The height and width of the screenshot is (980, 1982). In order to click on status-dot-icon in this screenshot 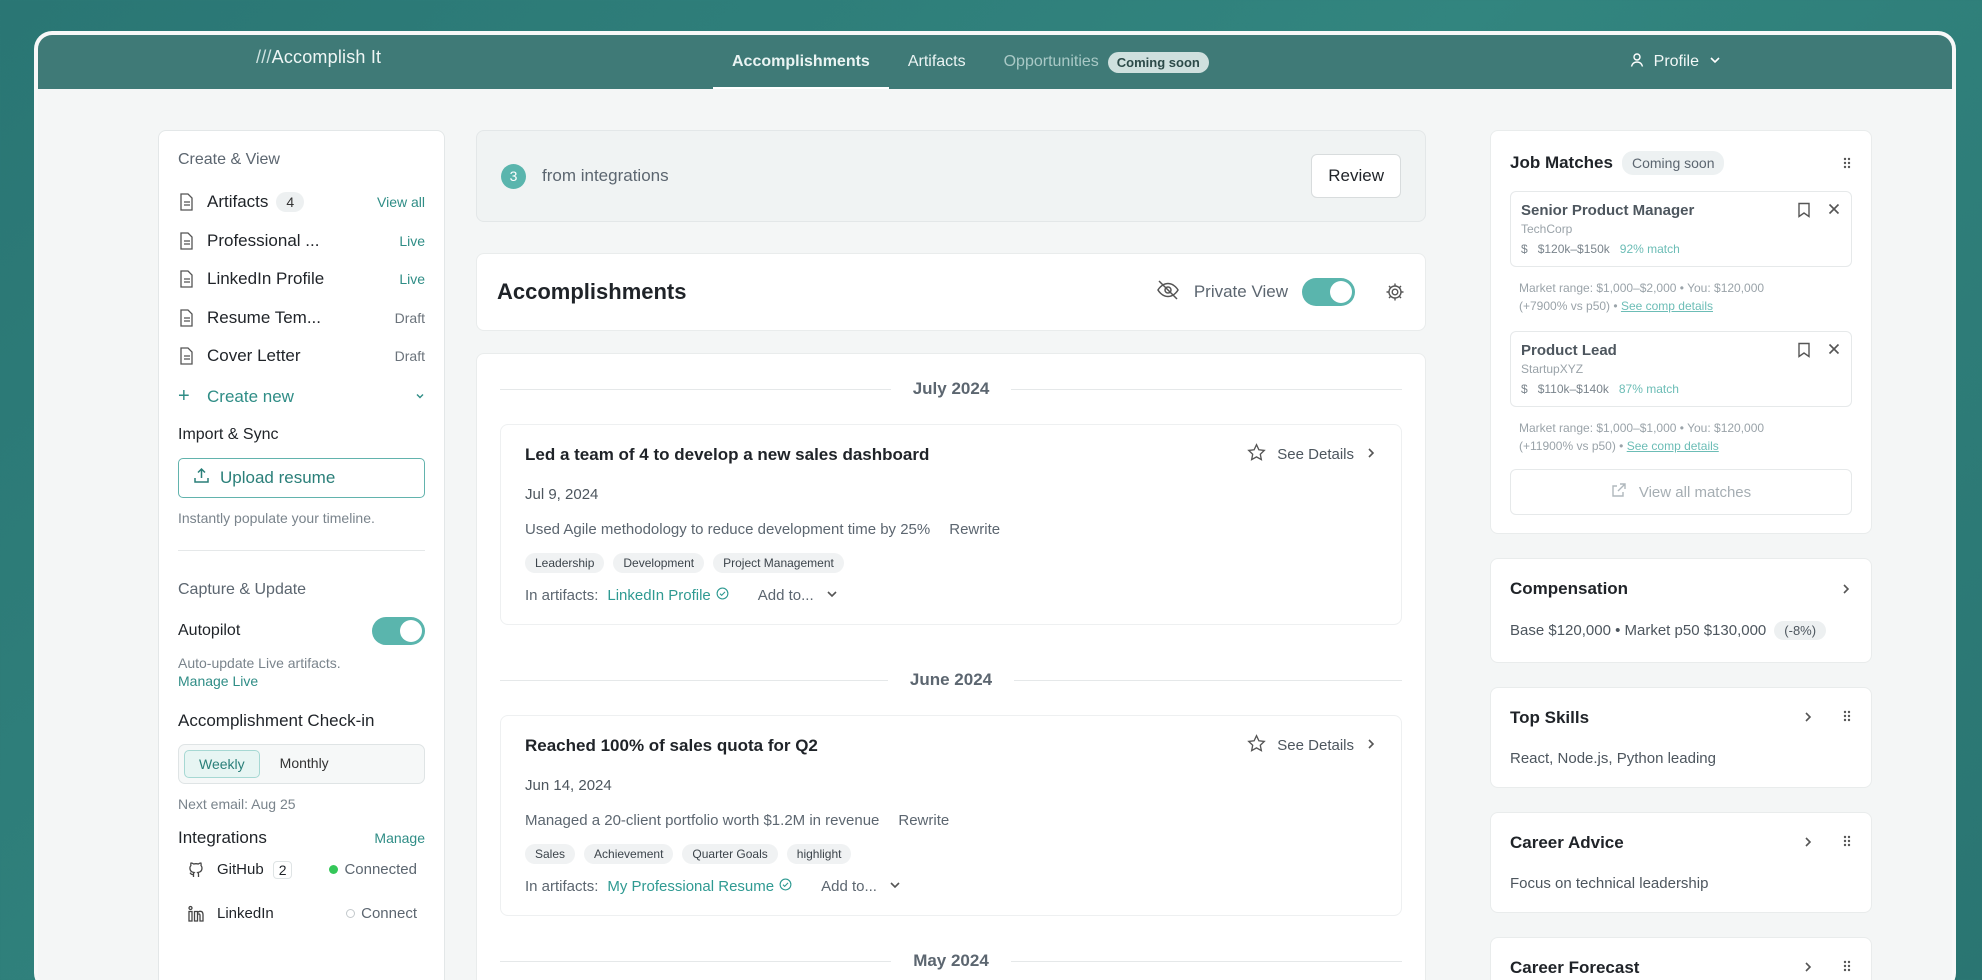, I will do `click(351, 913)`.